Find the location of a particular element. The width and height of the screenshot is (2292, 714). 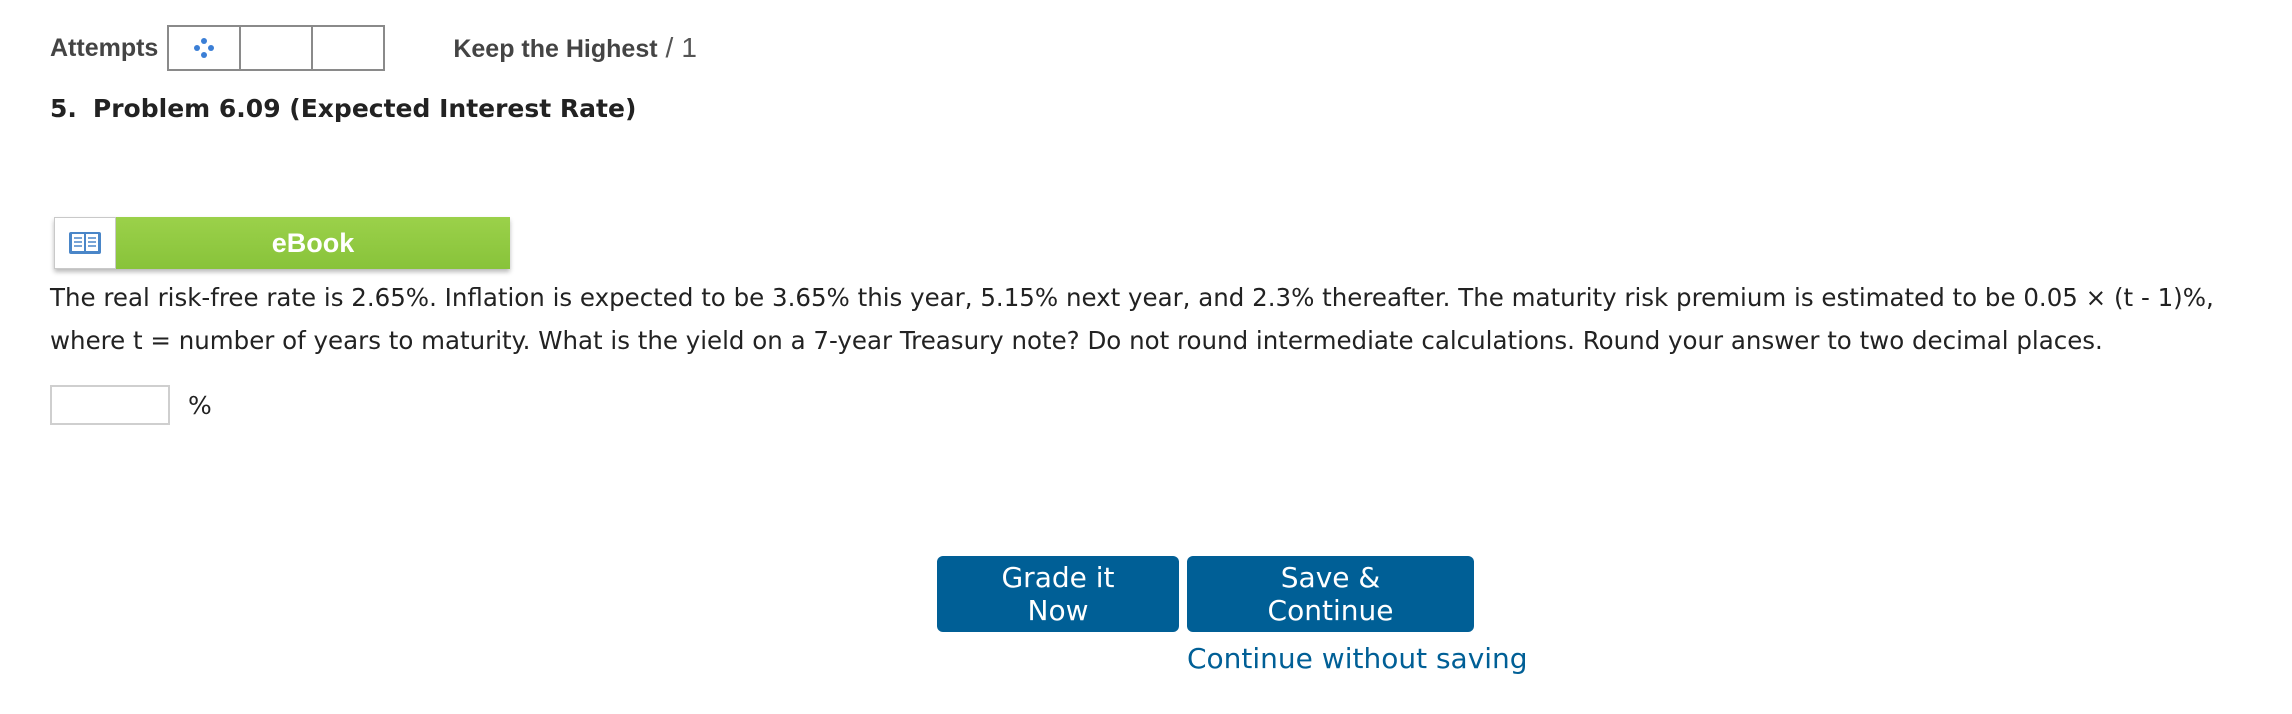

grade-it-now-button: Grade it Now is located at coordinates (1058, 594).